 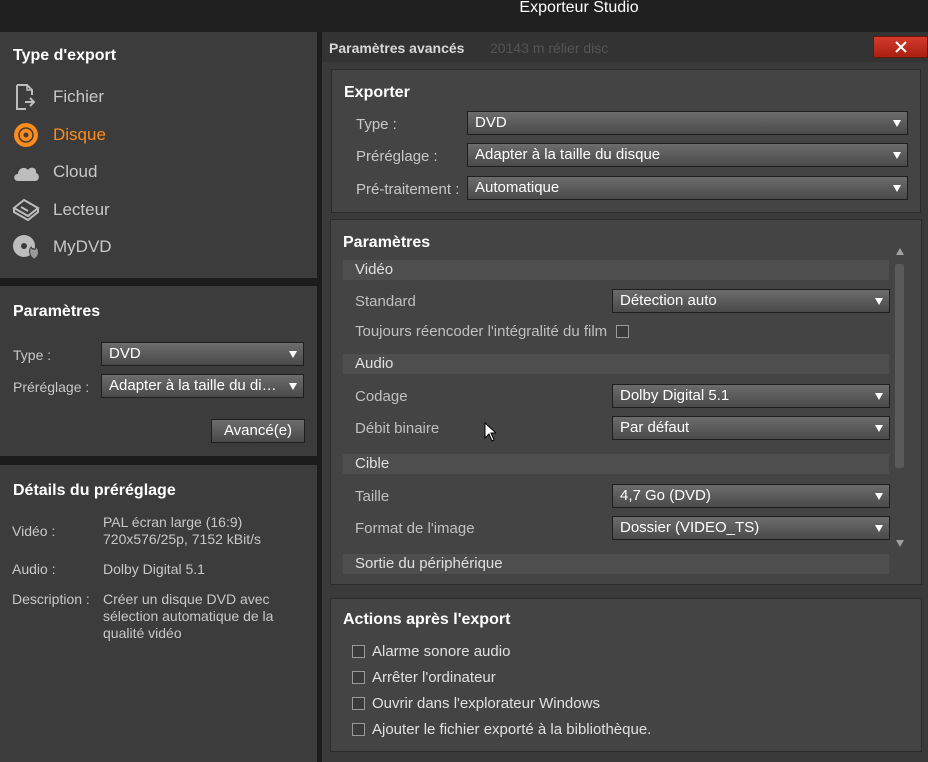 I want to click on image-format-value: Dossier (VIDEO_TS), so click(x=690, y=527).